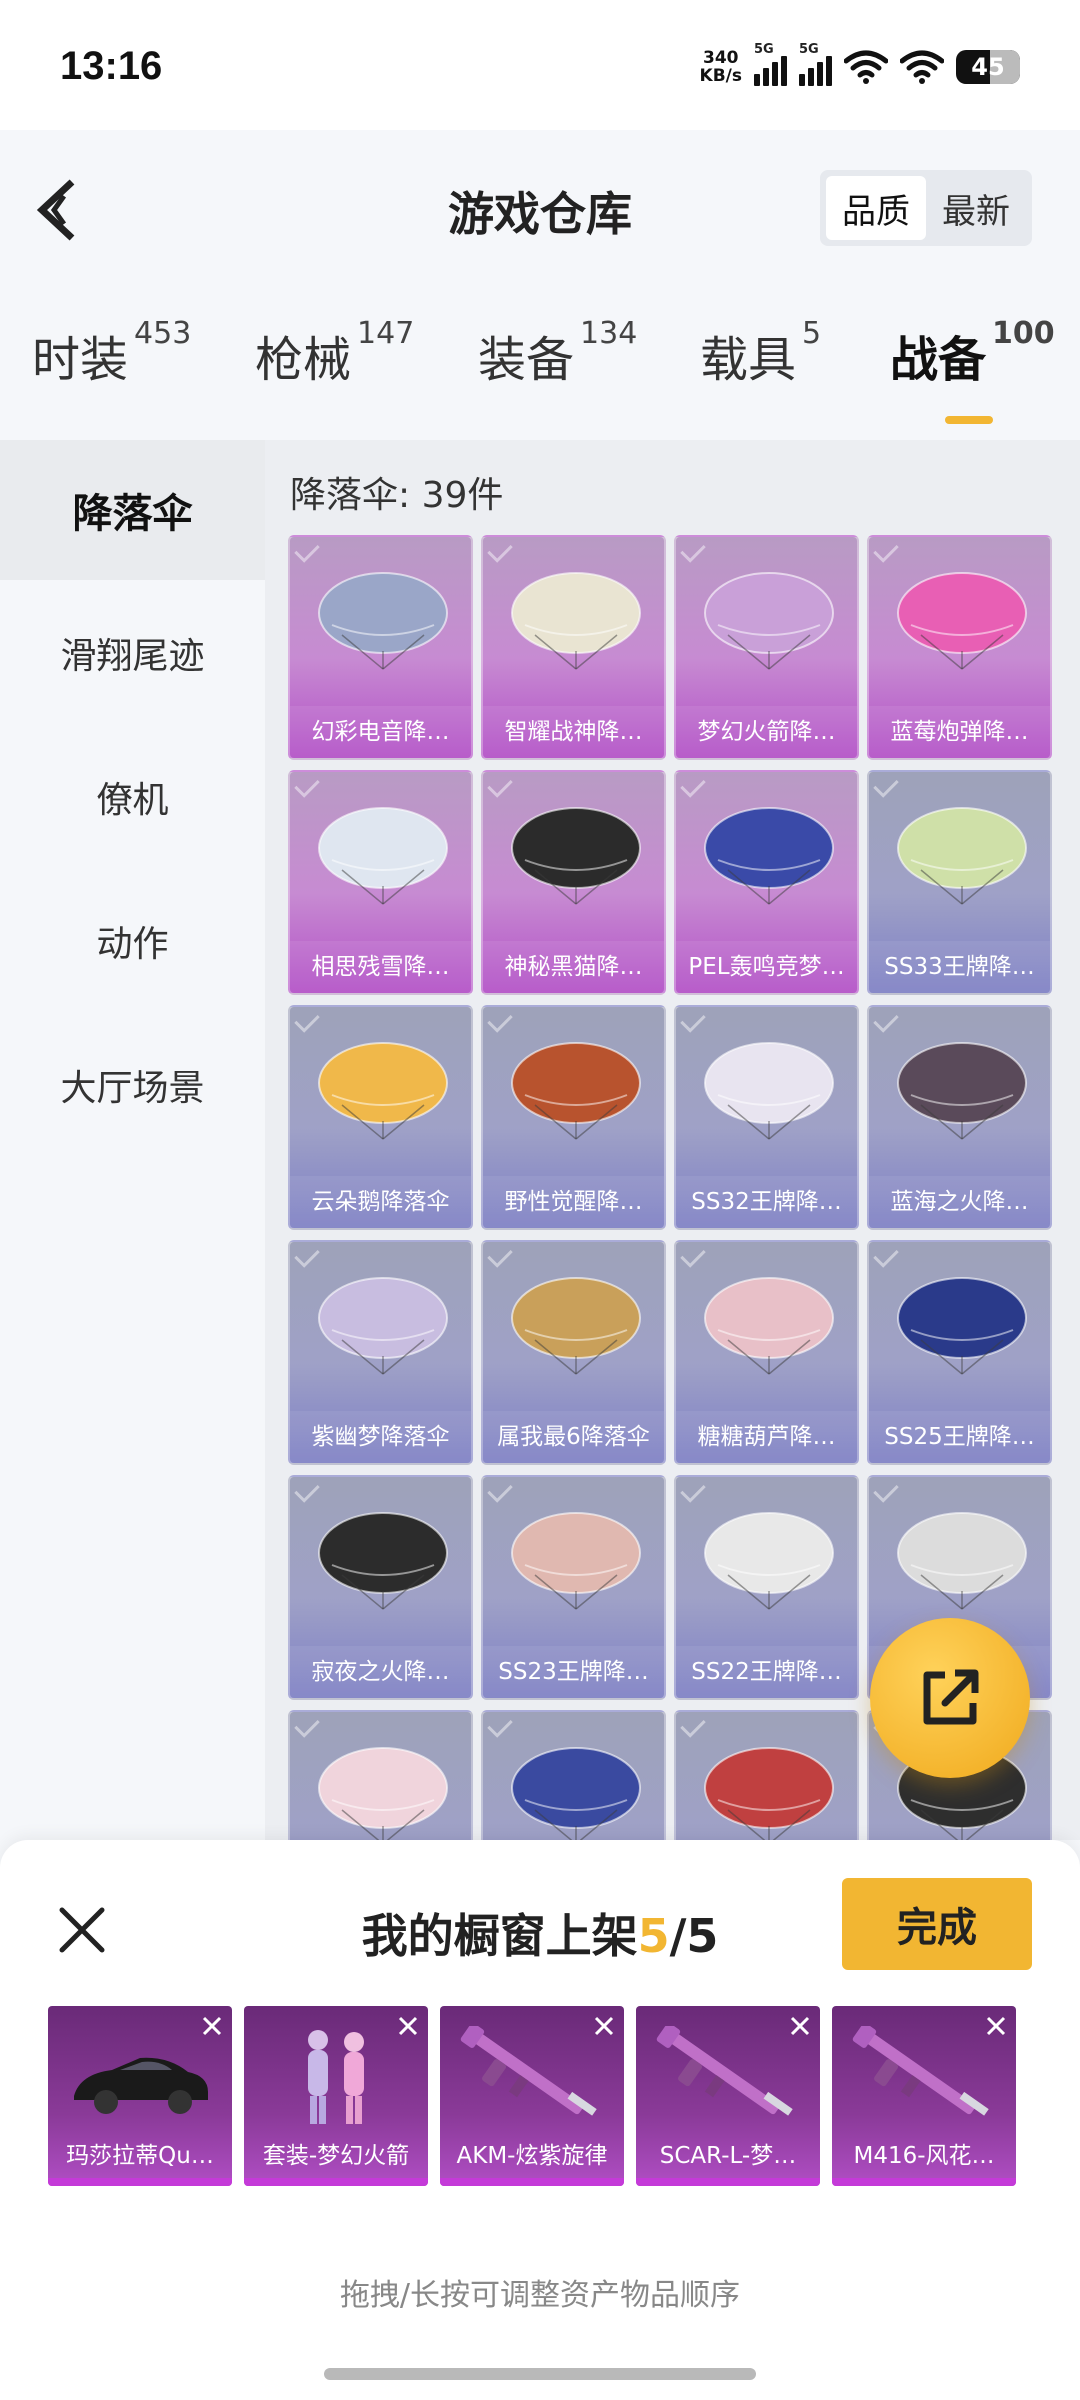  Describe the element at coordinates (532, 2096) in the screenshot. I see `showcase-item: AKM-炫紫旋律` at that location.